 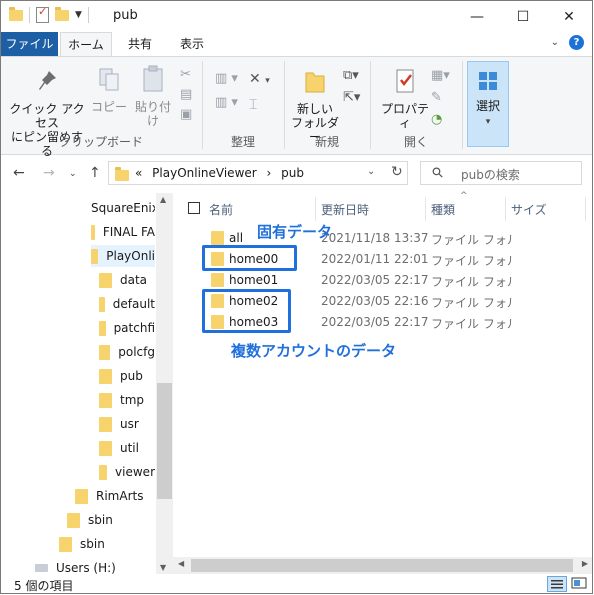 I want to click on tab-file: ファイル, so click(x=29, y=44).